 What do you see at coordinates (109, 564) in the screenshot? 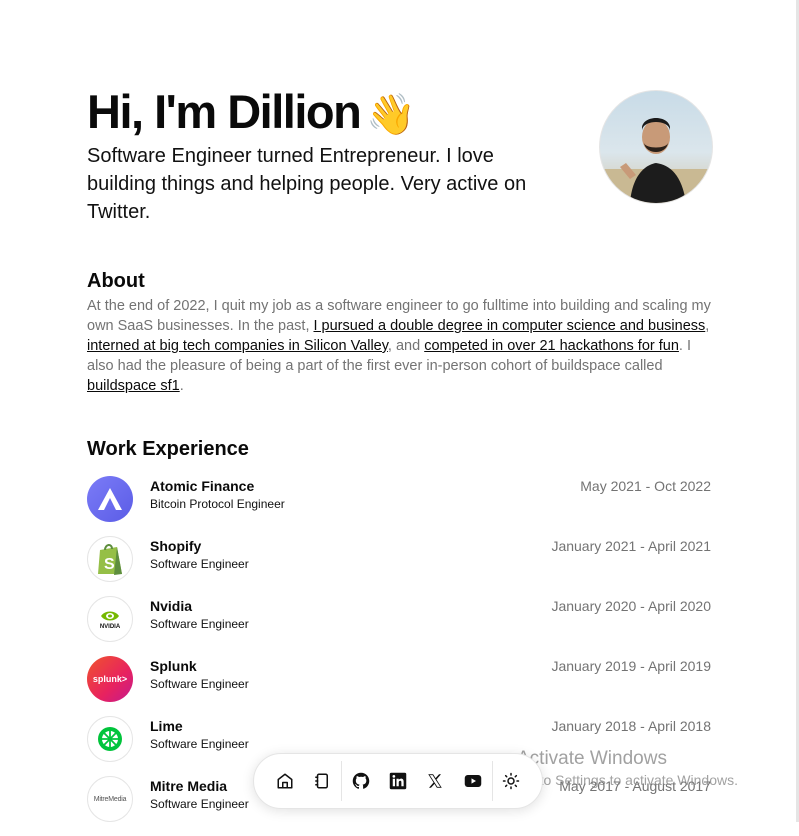
I see `svg-text: S` at bounding box center [109, 564].